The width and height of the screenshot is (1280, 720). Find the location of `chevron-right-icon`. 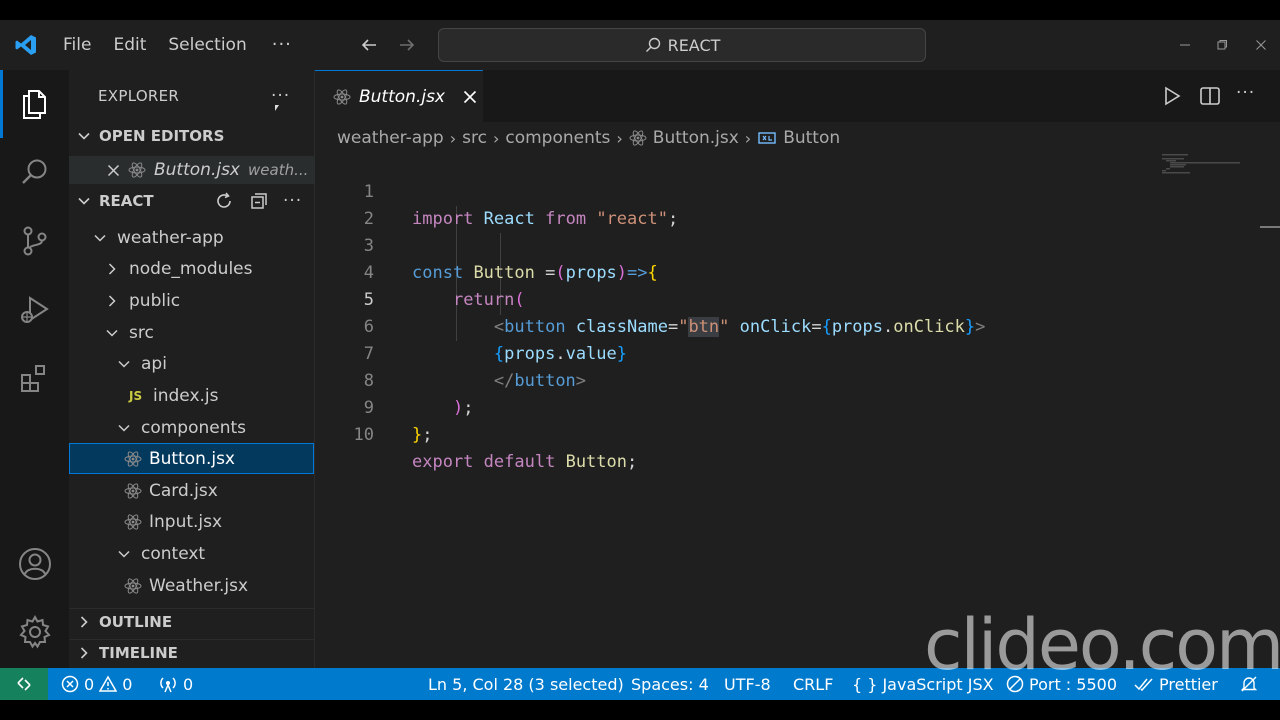

chevron-right-icon is located at coordinates (84, 621).